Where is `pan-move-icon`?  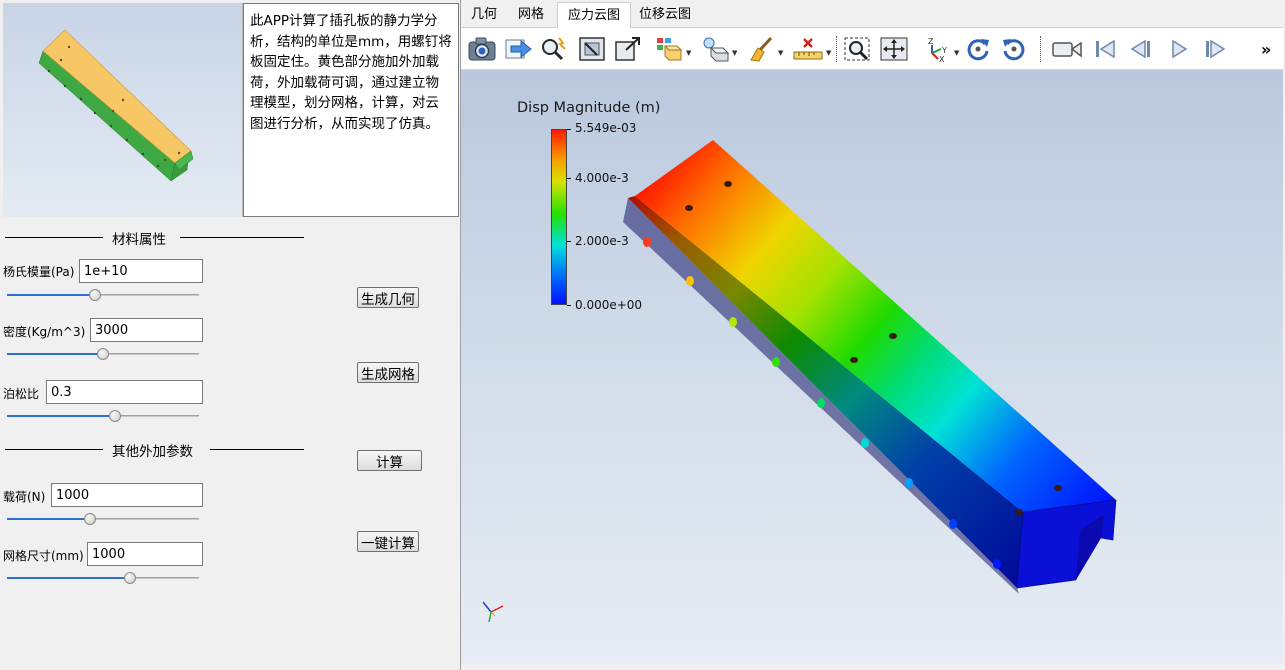
pan-move-icon is located at coordinates (894, 49).